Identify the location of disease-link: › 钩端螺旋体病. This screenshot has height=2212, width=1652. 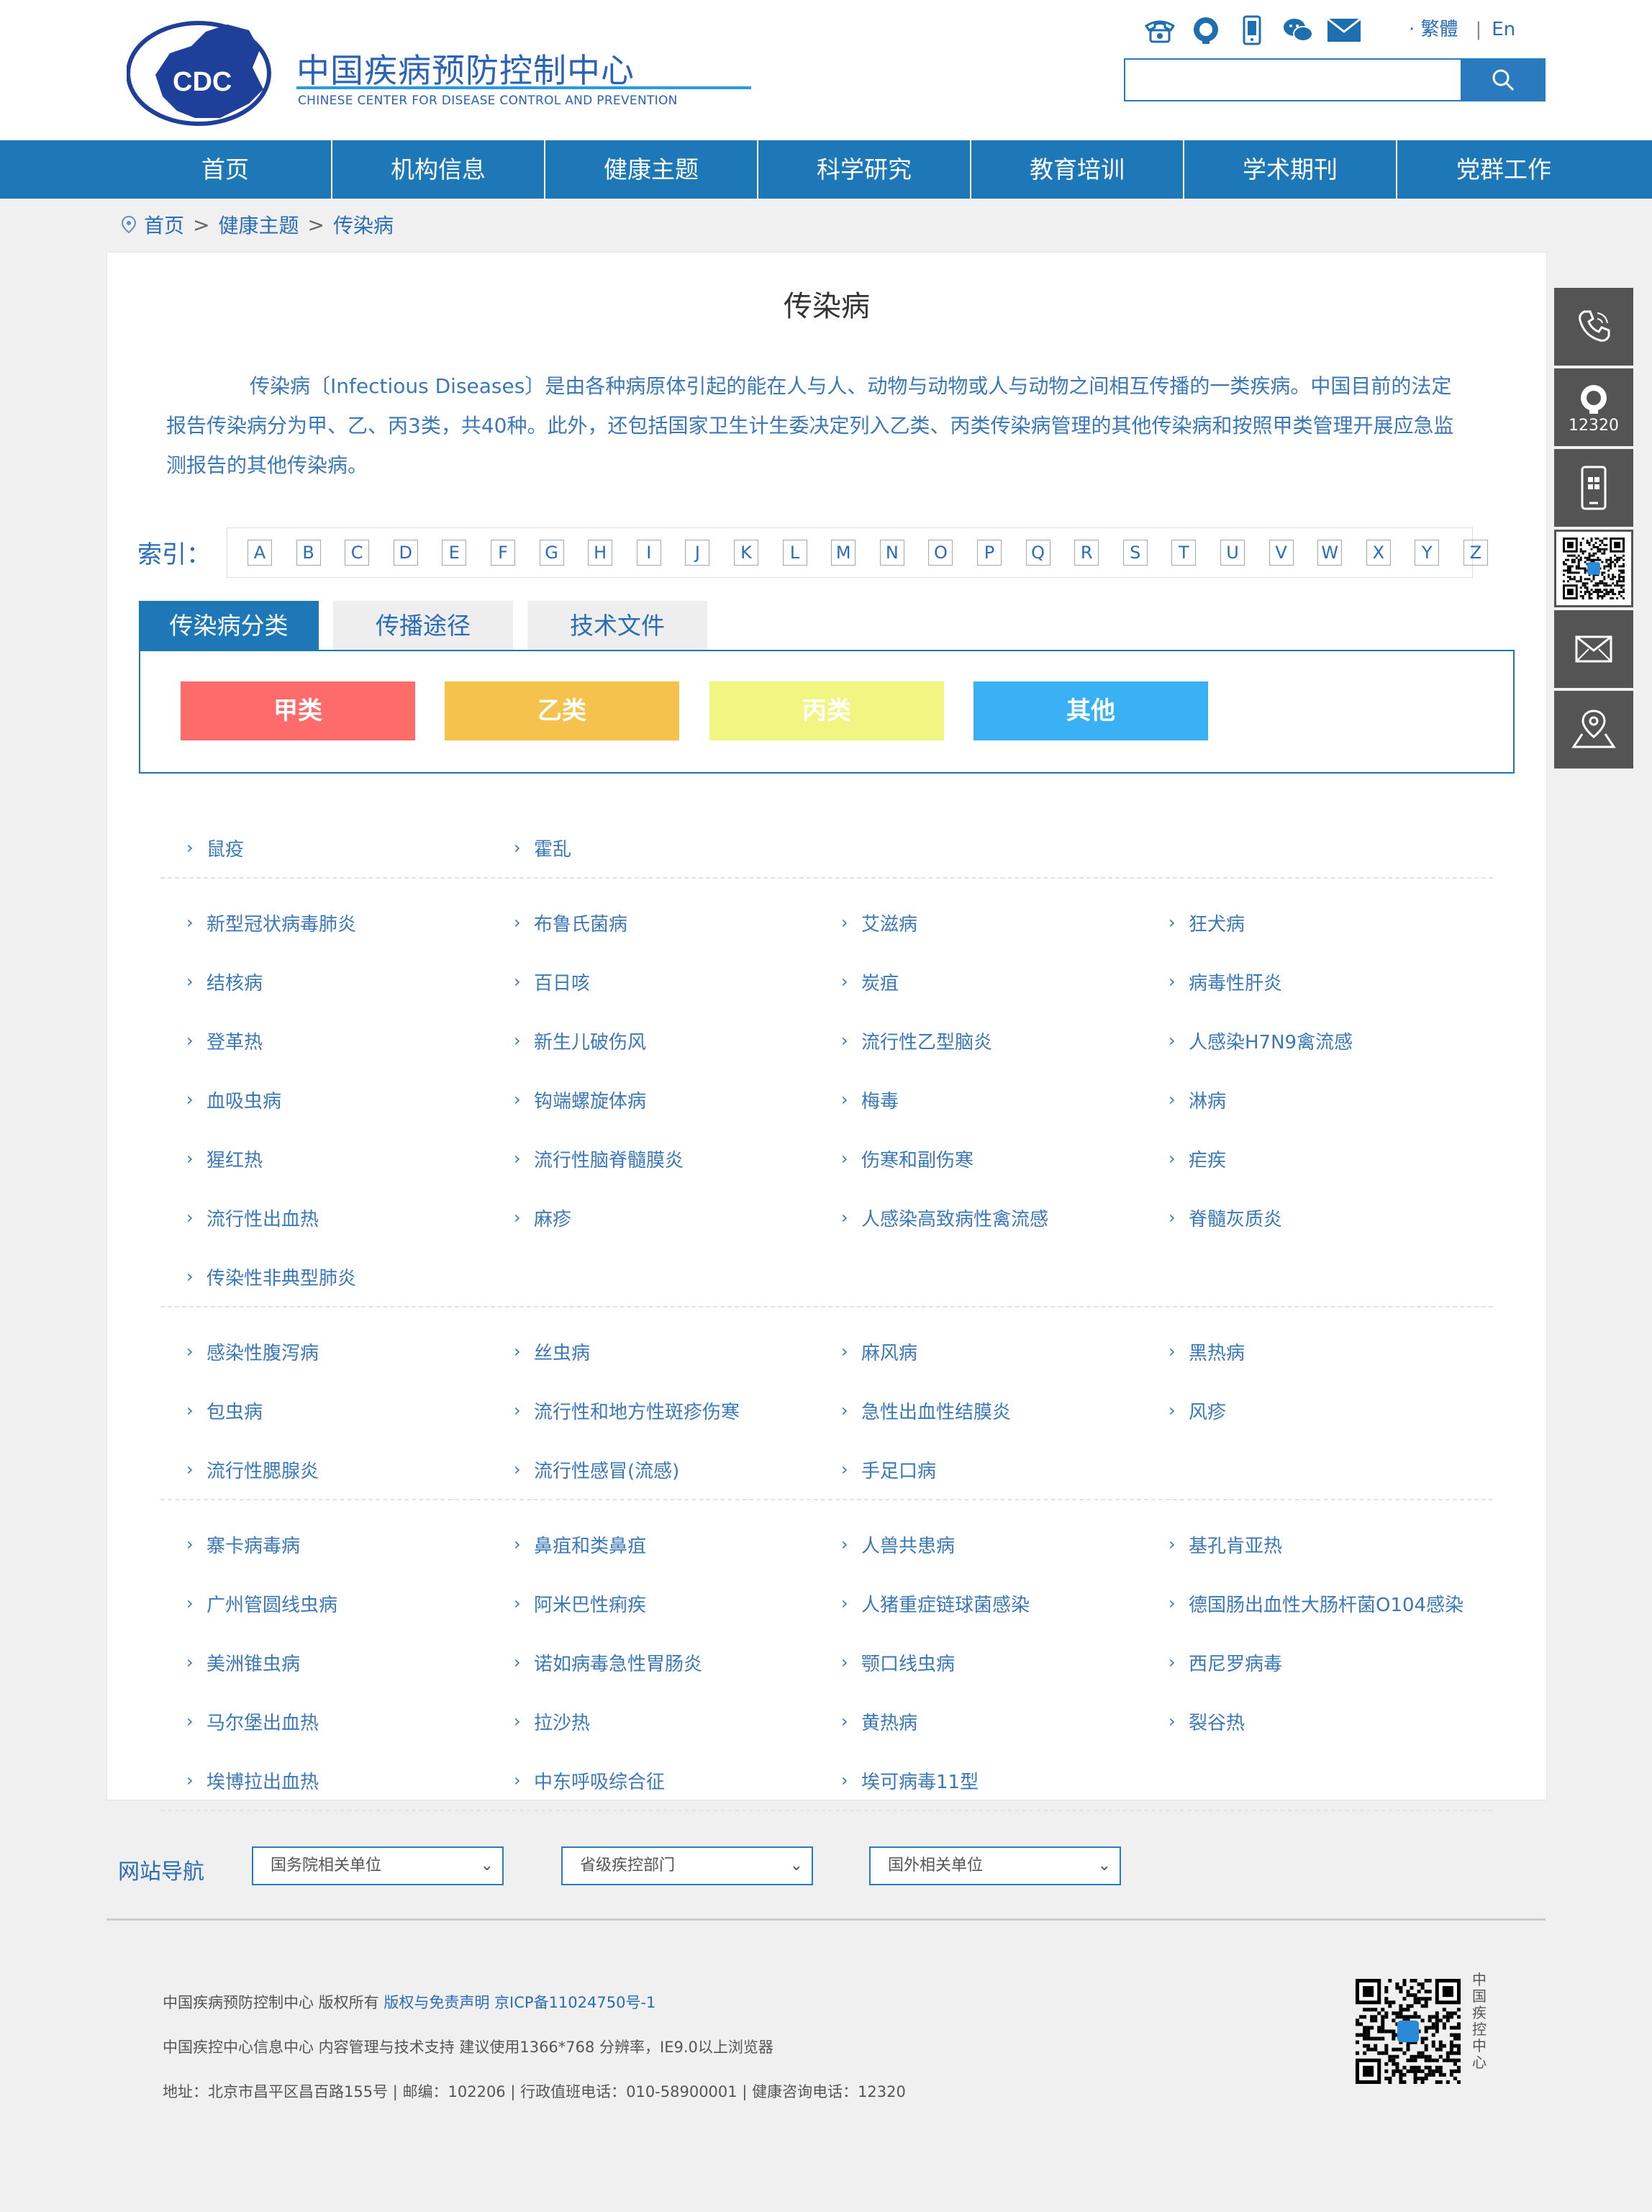
(651, 1100).